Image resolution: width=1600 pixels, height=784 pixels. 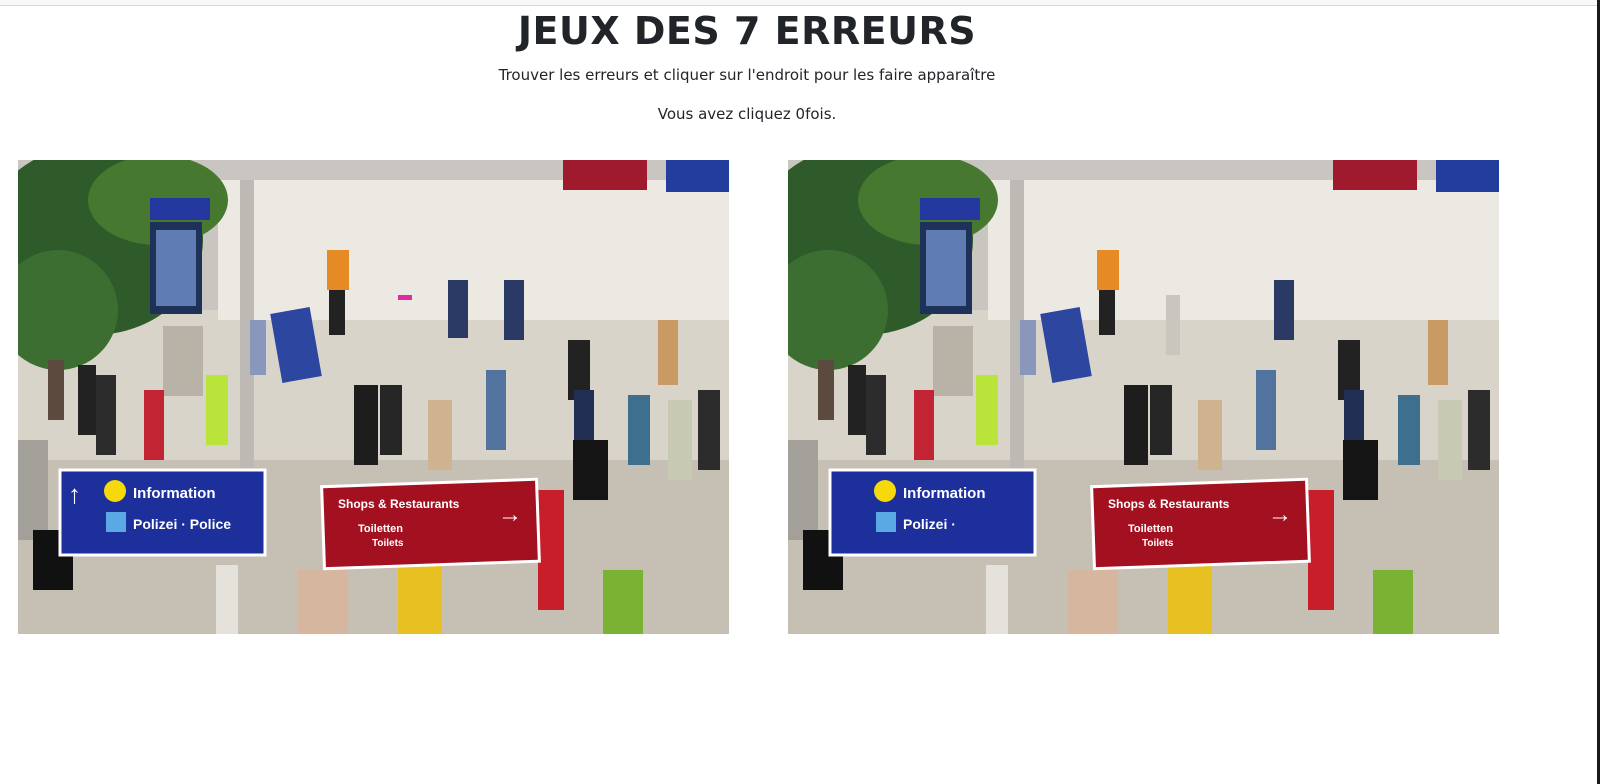 What do you see at coordinates (929, 524) in the screenshot?
I see `sign-polizei-modified: Polizei ·` at bounding box center [929, 524].